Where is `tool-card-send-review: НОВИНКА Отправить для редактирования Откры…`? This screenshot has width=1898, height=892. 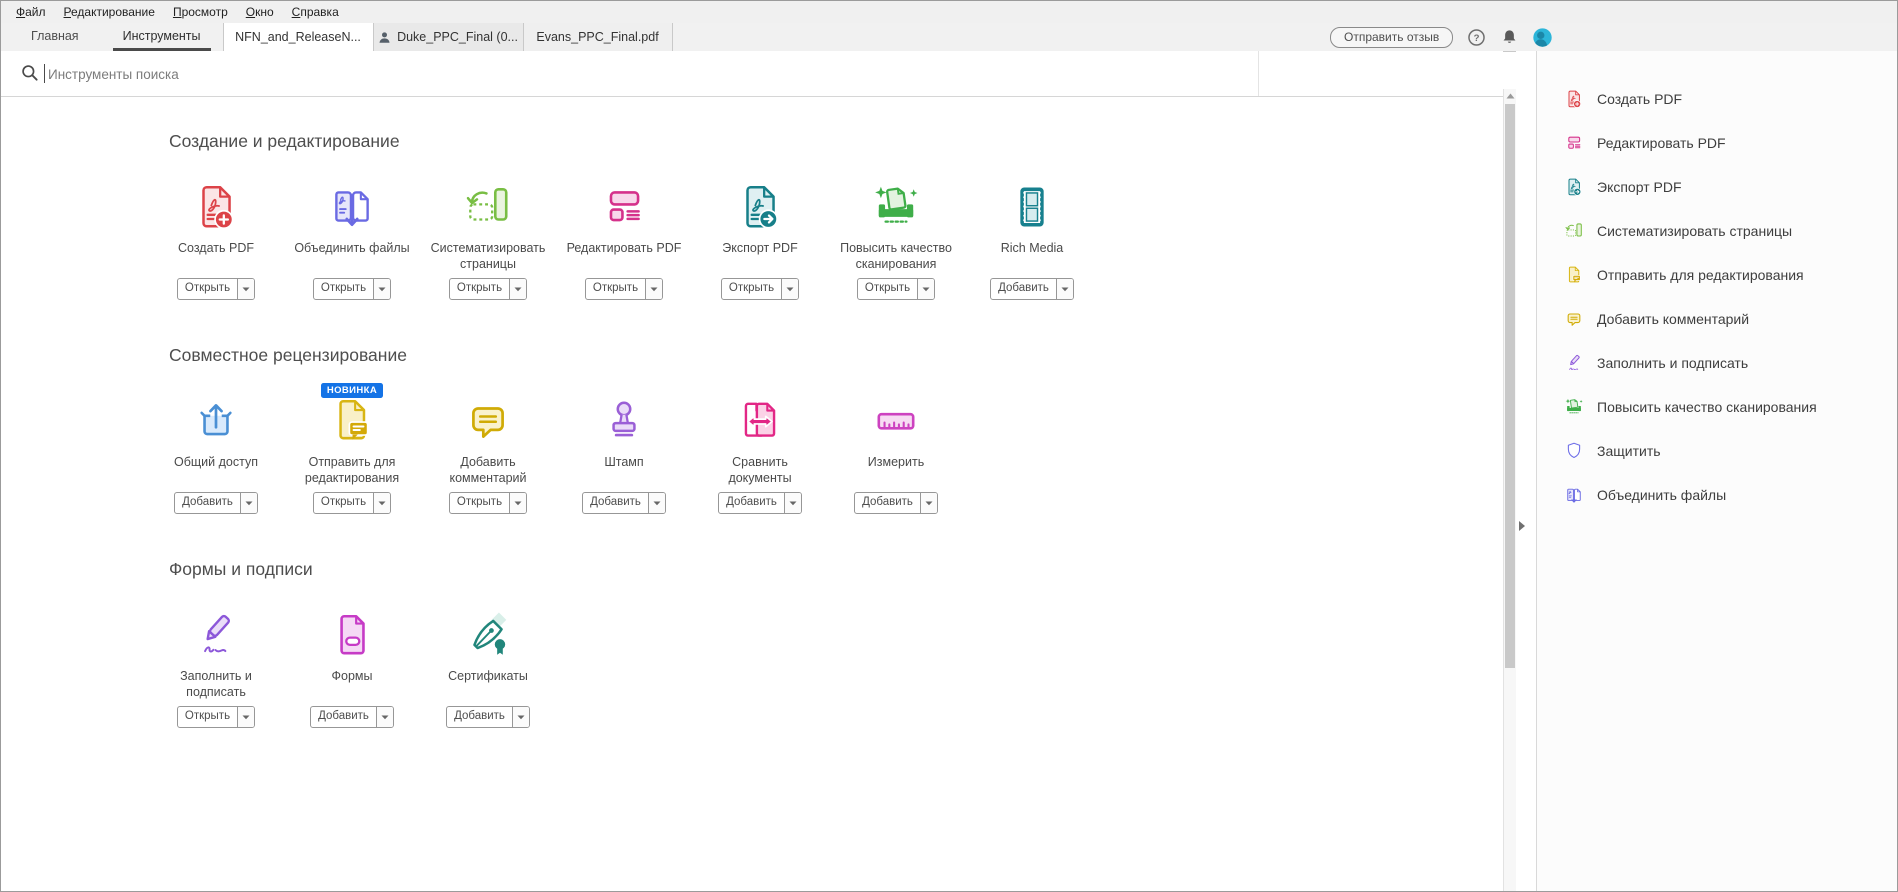 tool-card-send-review: НОВИНКА Отправить для редактирования Откры… is located at coordinates (352, 448).